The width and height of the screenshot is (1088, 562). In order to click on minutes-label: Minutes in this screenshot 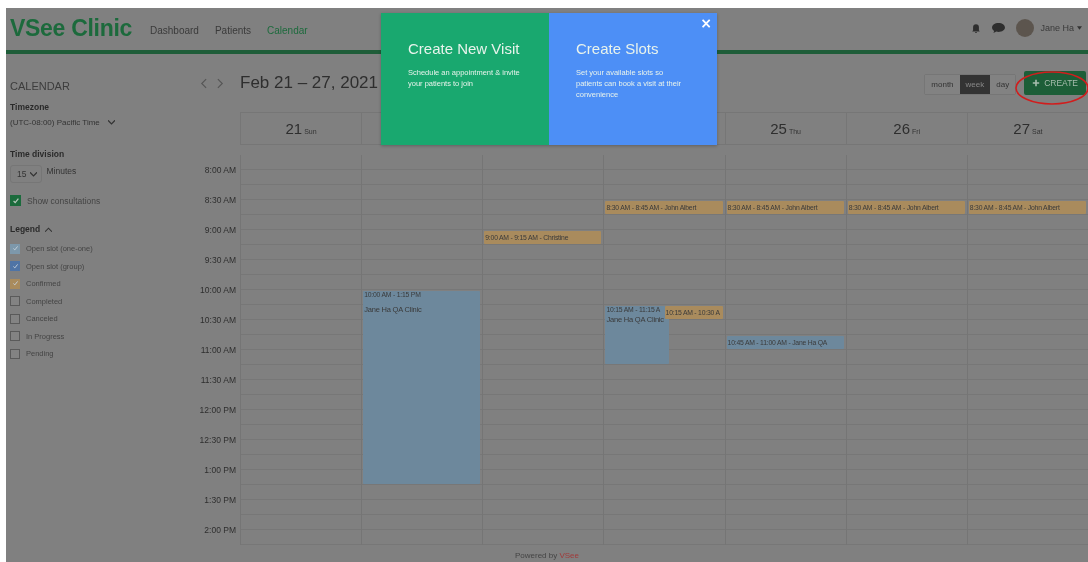, I will do `click(61, 171)`.